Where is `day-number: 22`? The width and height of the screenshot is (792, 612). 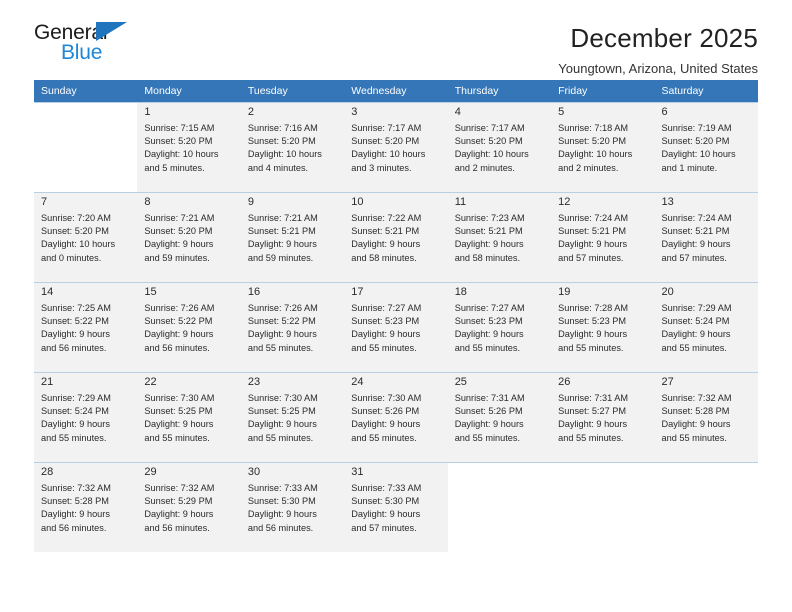 day-number: 22 is located at coordinates (150, 382).